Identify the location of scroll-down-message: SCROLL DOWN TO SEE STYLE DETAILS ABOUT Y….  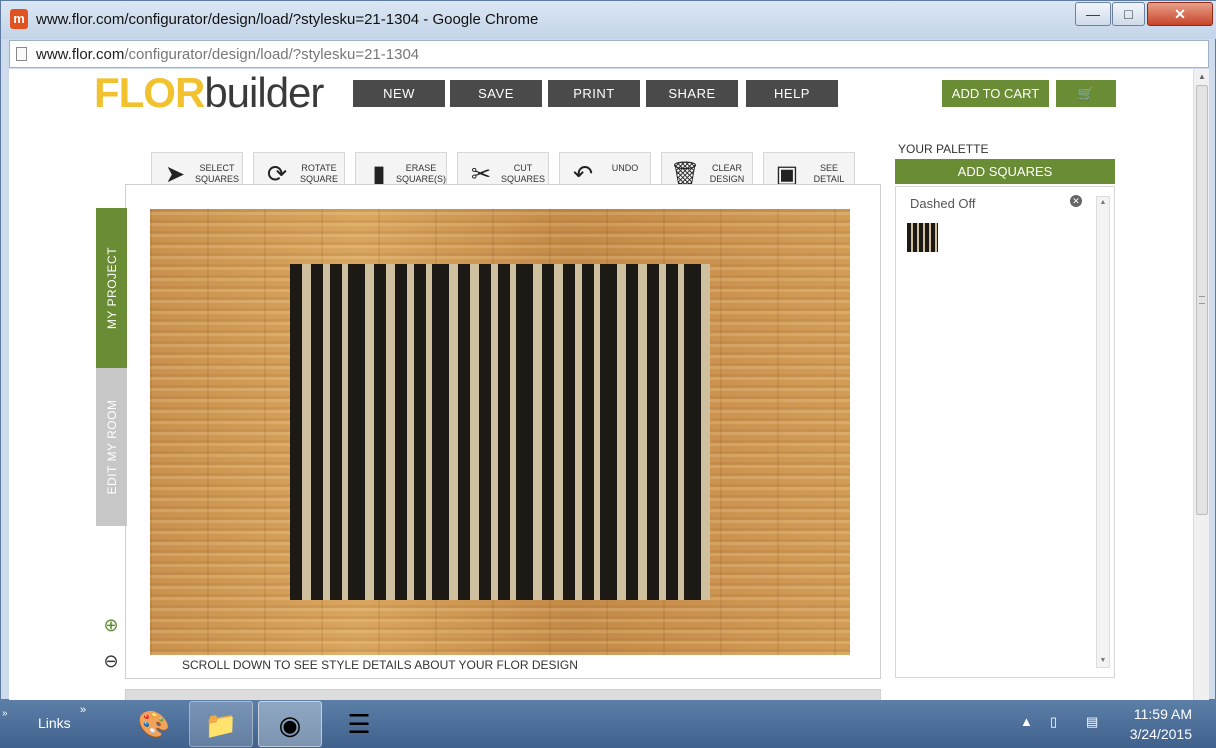
(380, 665).